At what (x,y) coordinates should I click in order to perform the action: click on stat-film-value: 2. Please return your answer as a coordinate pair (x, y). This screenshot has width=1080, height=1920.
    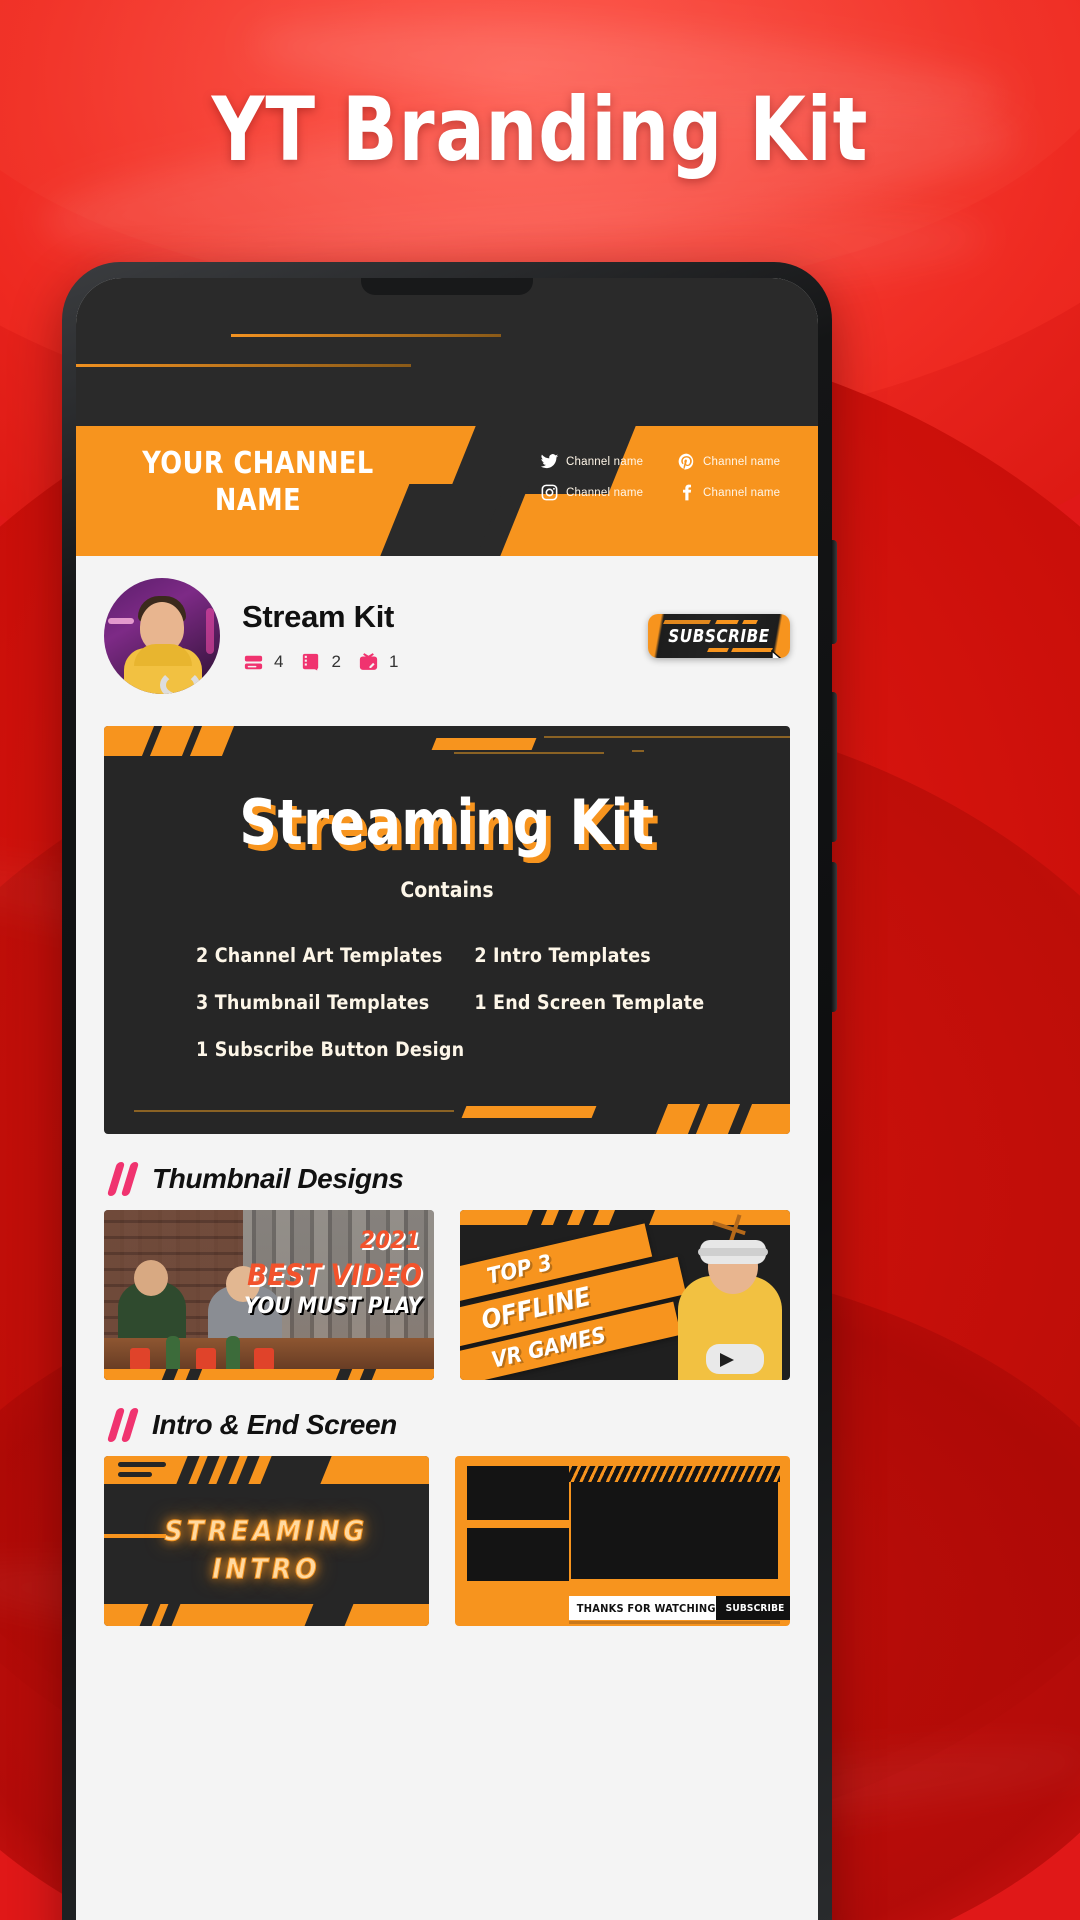
    Looking at the image, I should click on (336, 661).